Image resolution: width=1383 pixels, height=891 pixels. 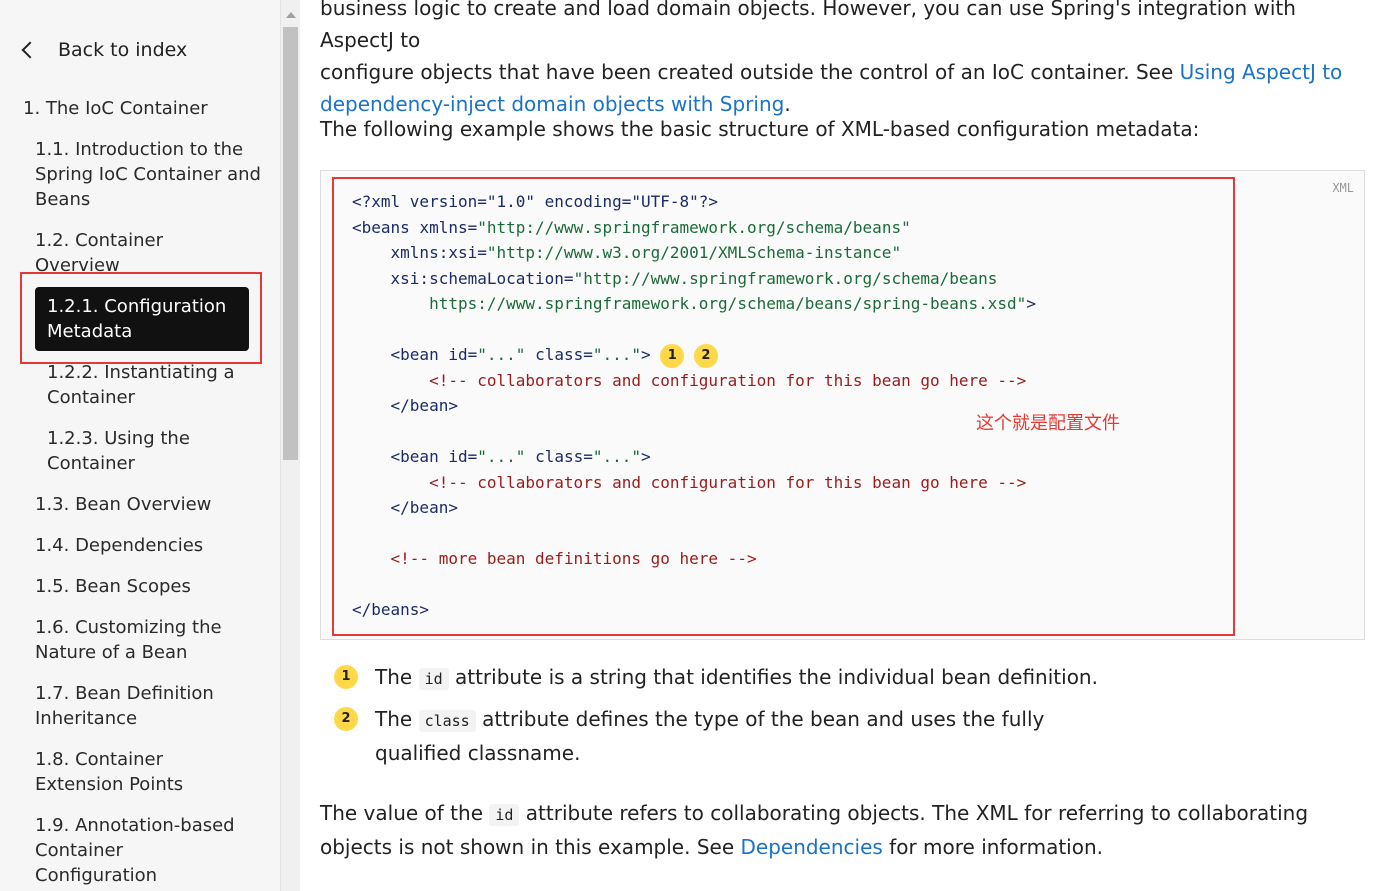 I want to click on callout-badge-2: 2, so click(x=705, y=355).